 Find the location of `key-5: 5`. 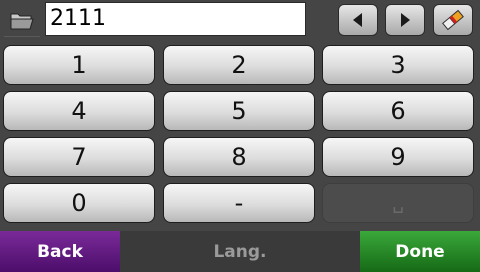

key-5: 5 is located at coordinates (239, 111).